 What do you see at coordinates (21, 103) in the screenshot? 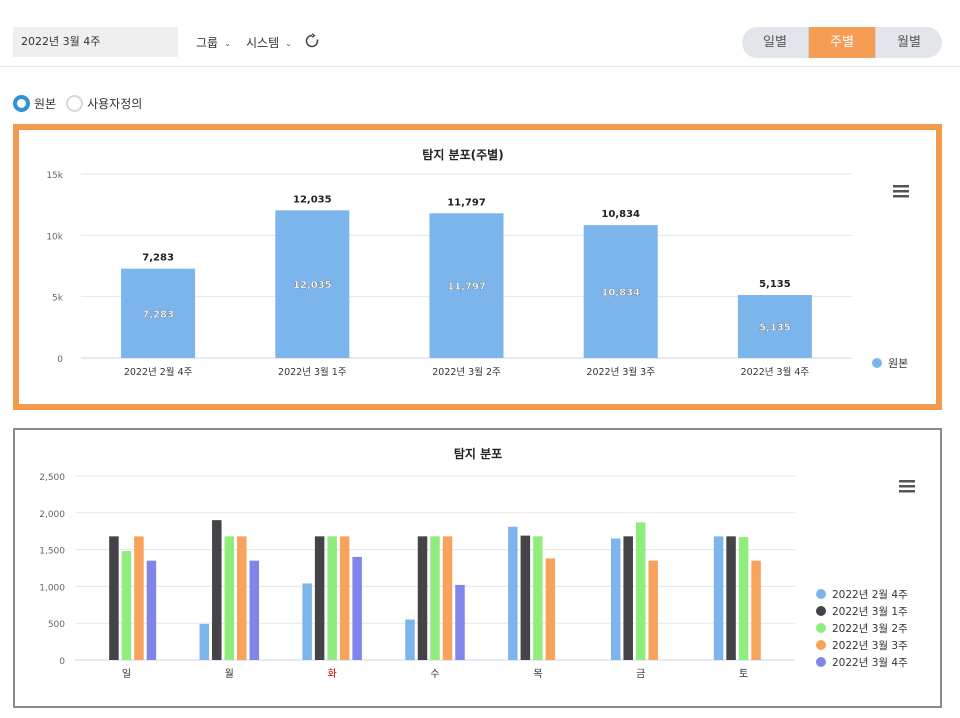
I see `radio-selected-icon` at bounding box center [21, 103].